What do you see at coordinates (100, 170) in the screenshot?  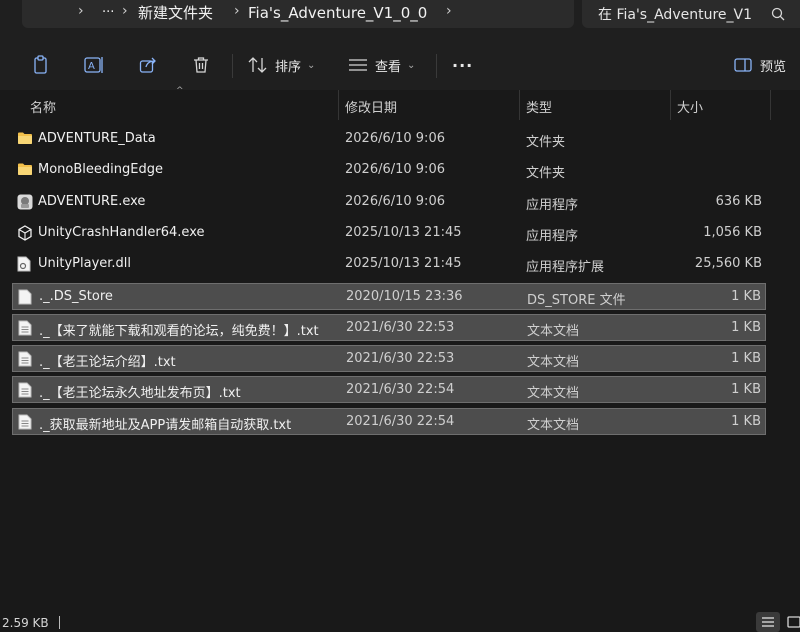 I see `file-name: MonoBleedingEdge` at bounding box center [100, 170].